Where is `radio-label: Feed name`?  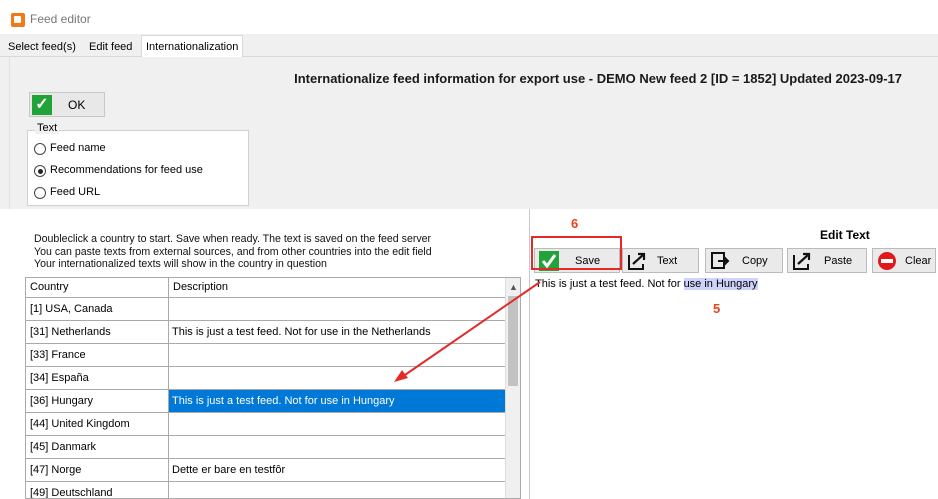 radio-label: Feed name is located at coordinates (78, 148).